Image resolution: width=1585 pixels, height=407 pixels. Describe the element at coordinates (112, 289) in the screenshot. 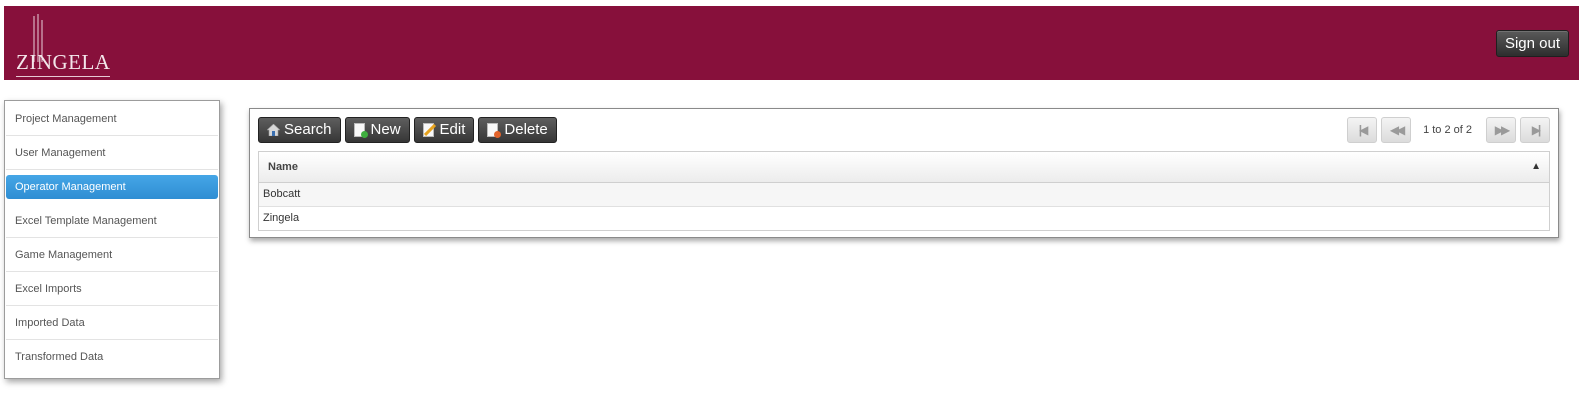

I see `sidebar-item-excel-imports: Excel Imports` at that location.